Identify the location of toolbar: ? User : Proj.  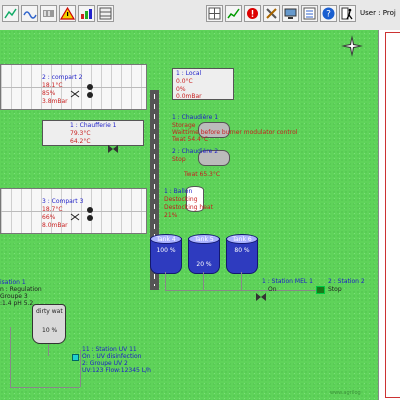
(200, 15).